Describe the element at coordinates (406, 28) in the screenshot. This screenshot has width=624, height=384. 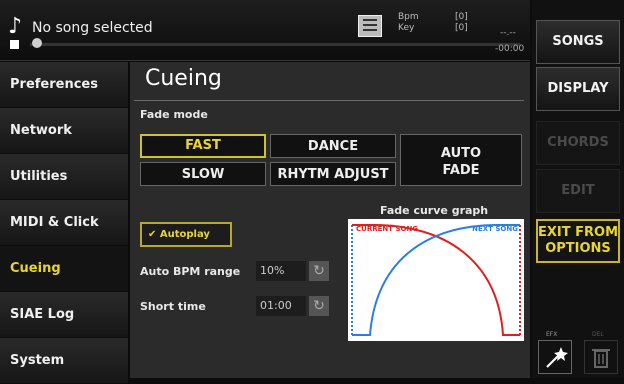
I see `key-label: Key` at that location.